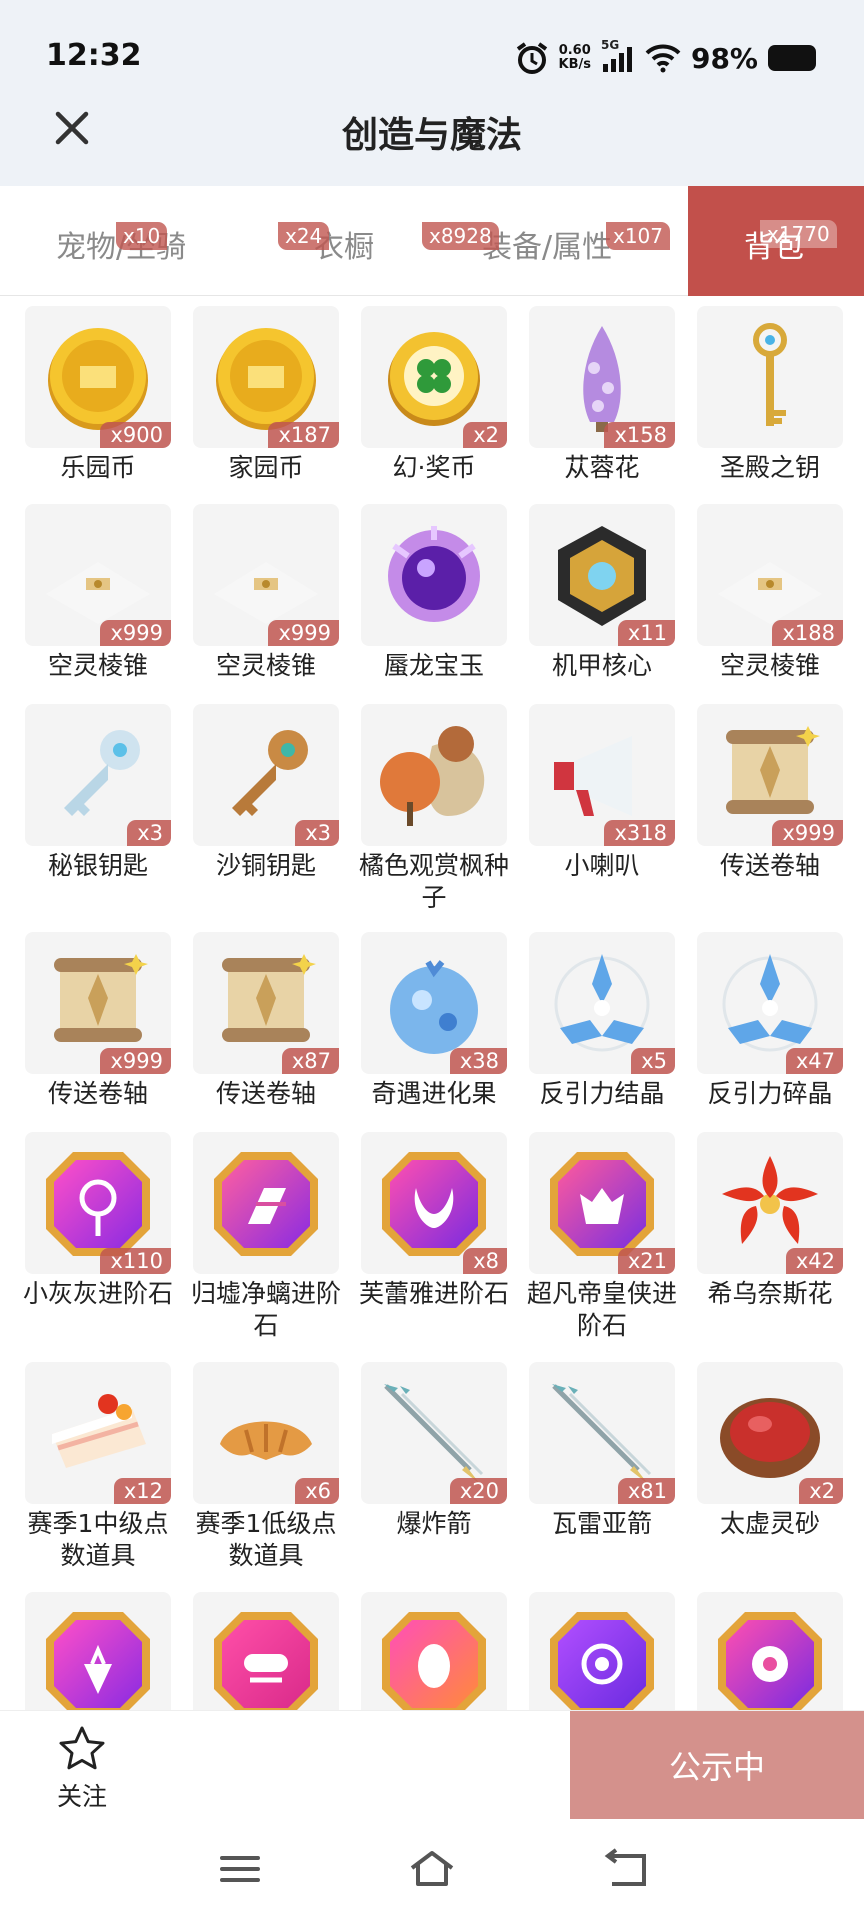 Image resolution: width=864 pixels, height=1920 pixels. What do you see at coordinates (814, 1061) in the screenshot?
I see `item-count-badge: x47` at bounding box center [814, 1061].